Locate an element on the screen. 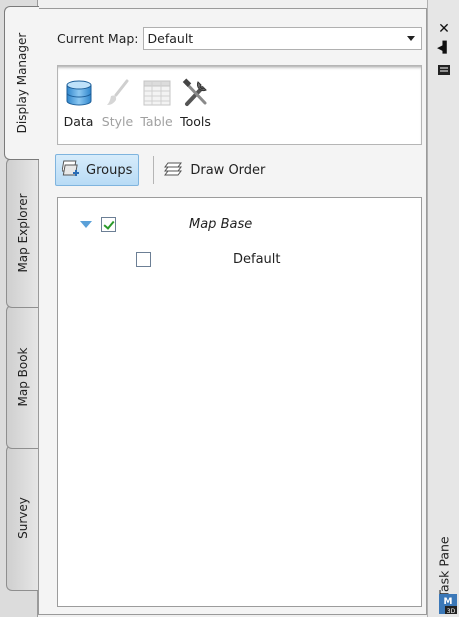 The height and width of the screenshot is (617, 459). properties-icon is located at coordinates (444, 70).